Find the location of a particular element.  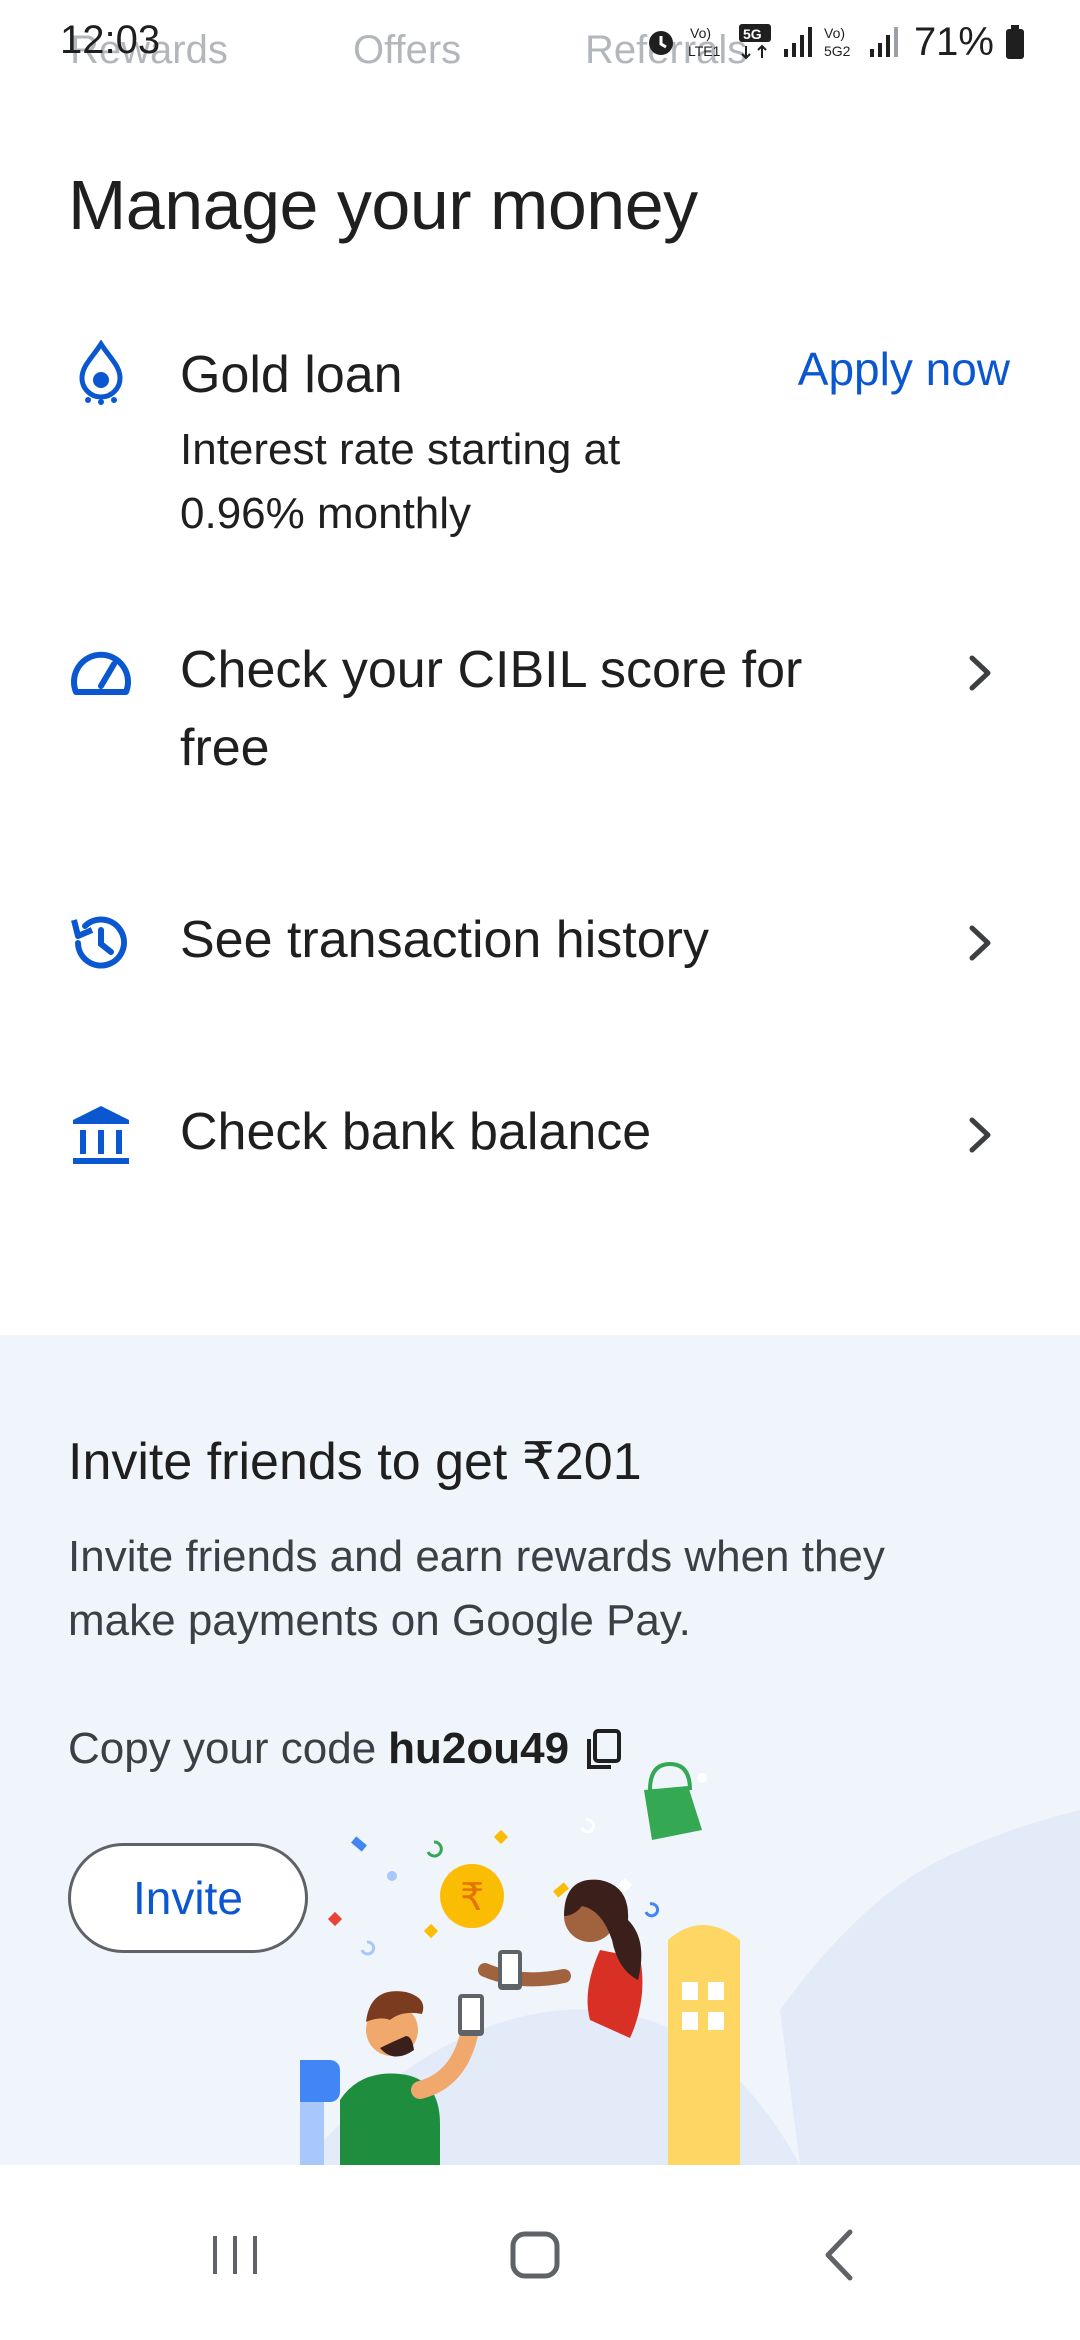

battery-icon is located at coordinates (1015, 42).